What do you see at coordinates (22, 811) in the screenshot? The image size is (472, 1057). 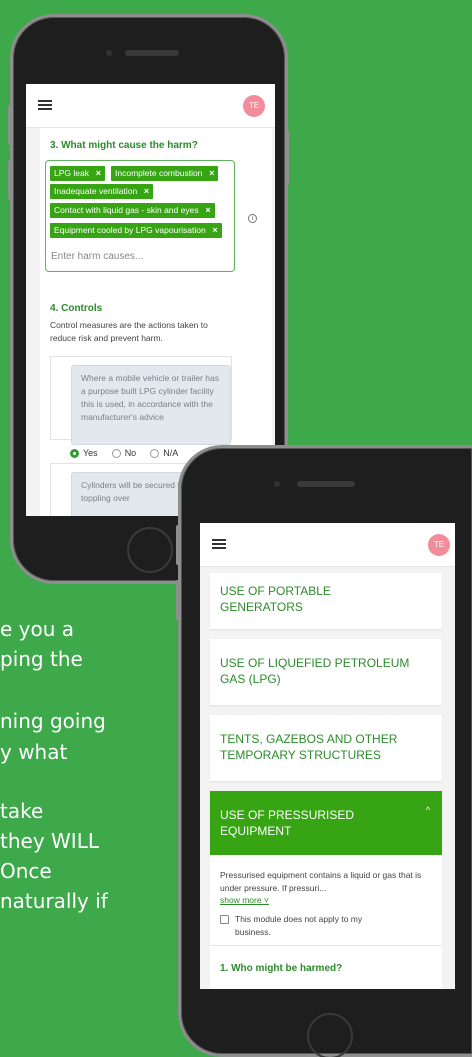 I see `bg-text-5: take` at bounding box center [22, 811].